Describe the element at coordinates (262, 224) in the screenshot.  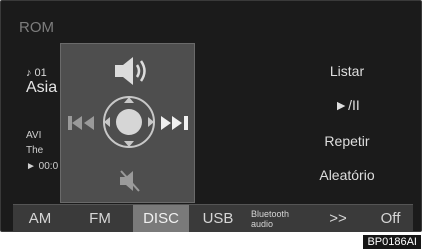
I see `audio-label: audio` at that location.